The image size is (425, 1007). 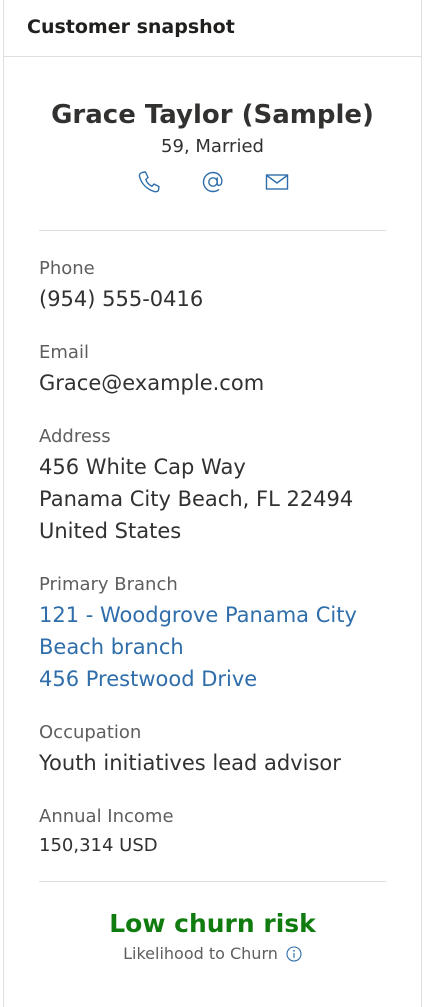 I want to click on branch-name-link: 121 - Woodgrove Panama City Beach branch, so click(x=230, y=631).